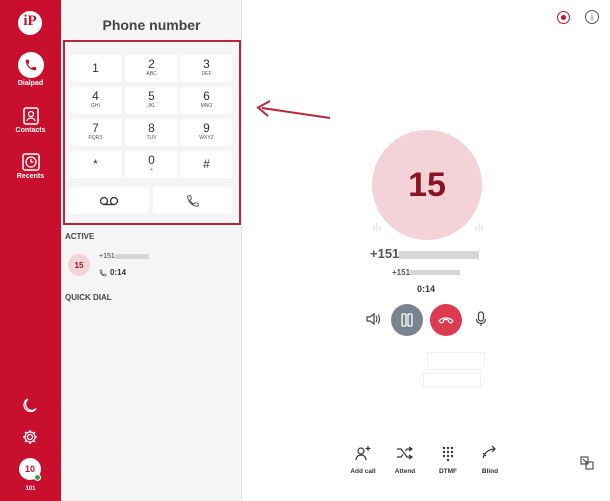 This screenshot has height=501, width=610. What do you see at coordinates (405, 453) in the screenshot?
I see `attend-transfer-icon` at bounding box center [405, 453].